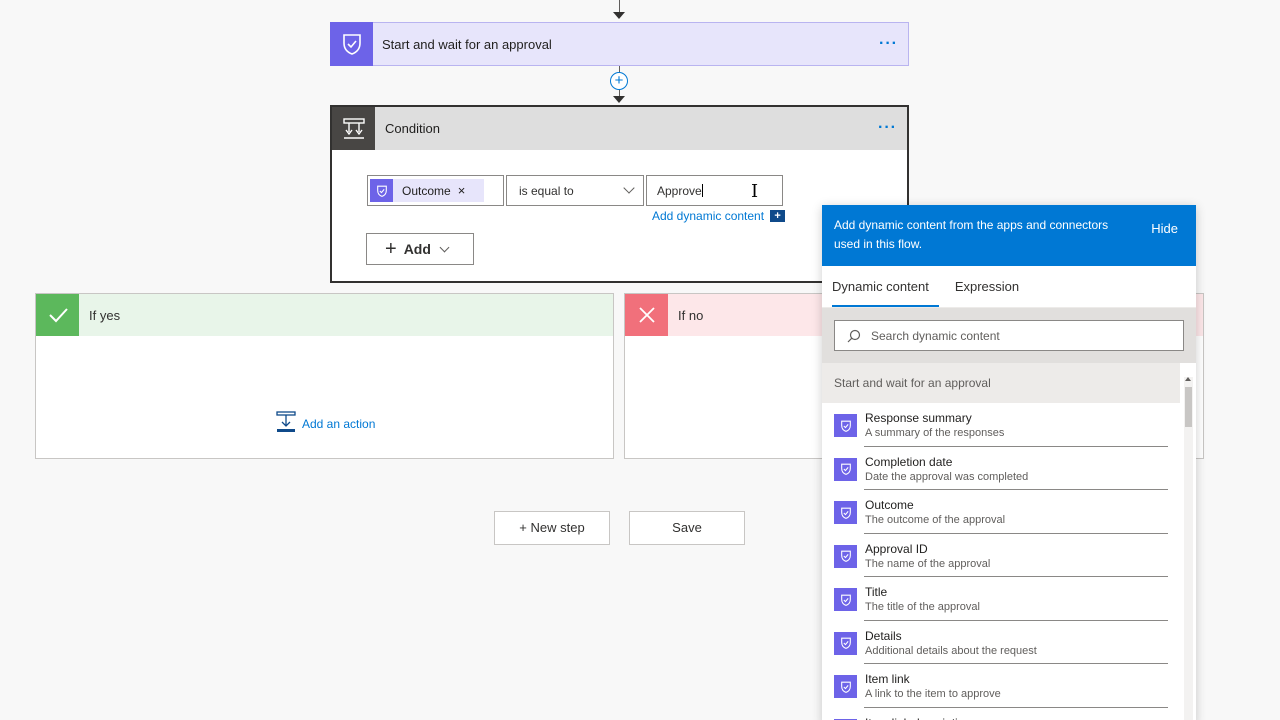  Describe the element at coordinates (883, 635) in the screenshot. I see `item-name: Details` at that location.